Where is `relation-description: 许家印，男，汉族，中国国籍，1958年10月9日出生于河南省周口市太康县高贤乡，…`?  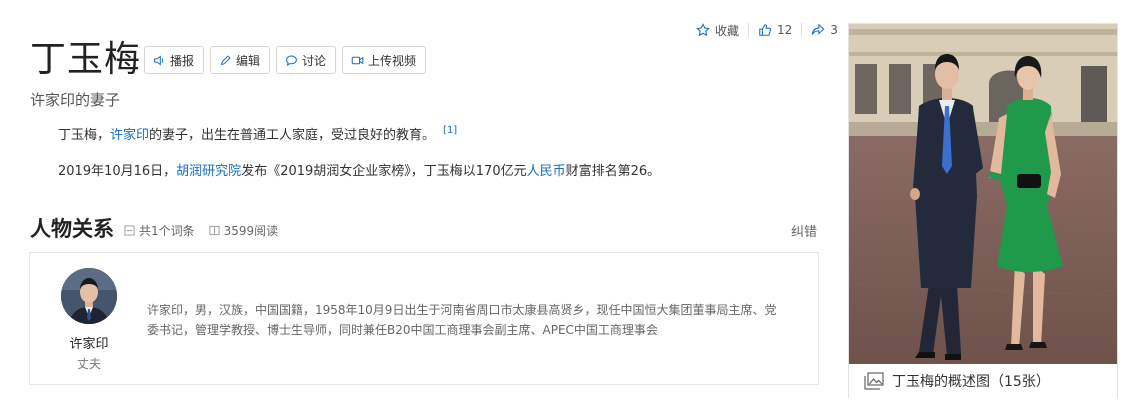
relation-description: 许家印，男，汉族，中国国籍，1958年10月9日出生于河南省周口市太康县高贤乡，… is located at coordinates (462, 320).